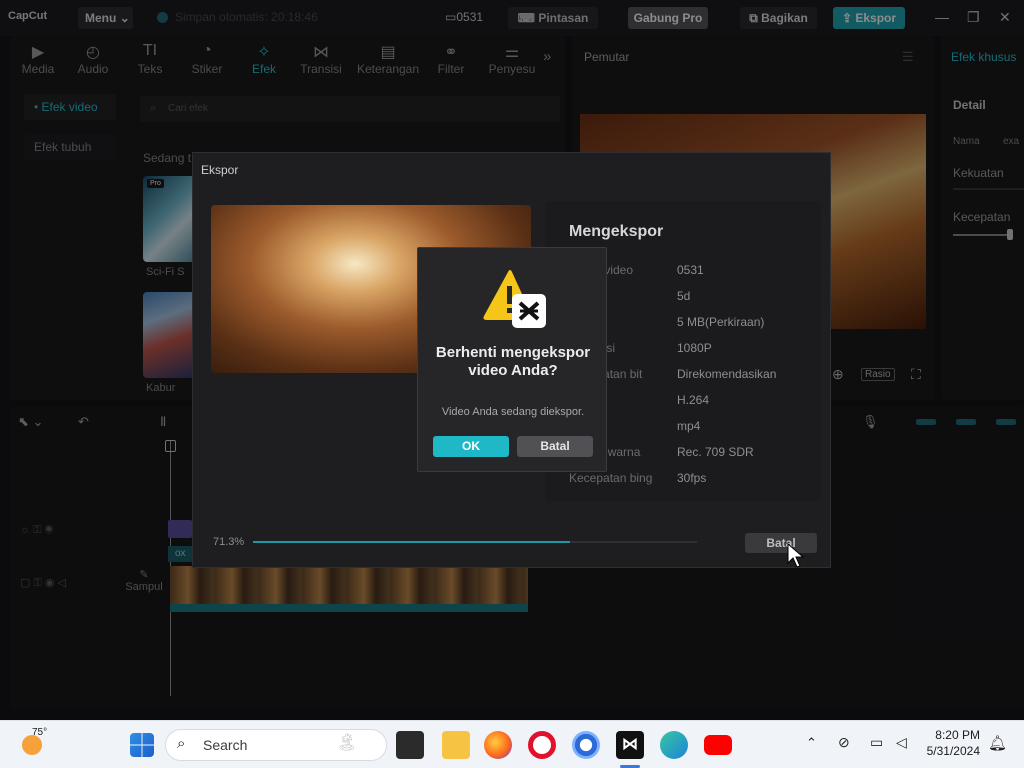 The image size is (1024, 768). Describe the element at coordinates (811, 743) in the screenshot. I see `tray-chevron-icon: ⌃` at that location.